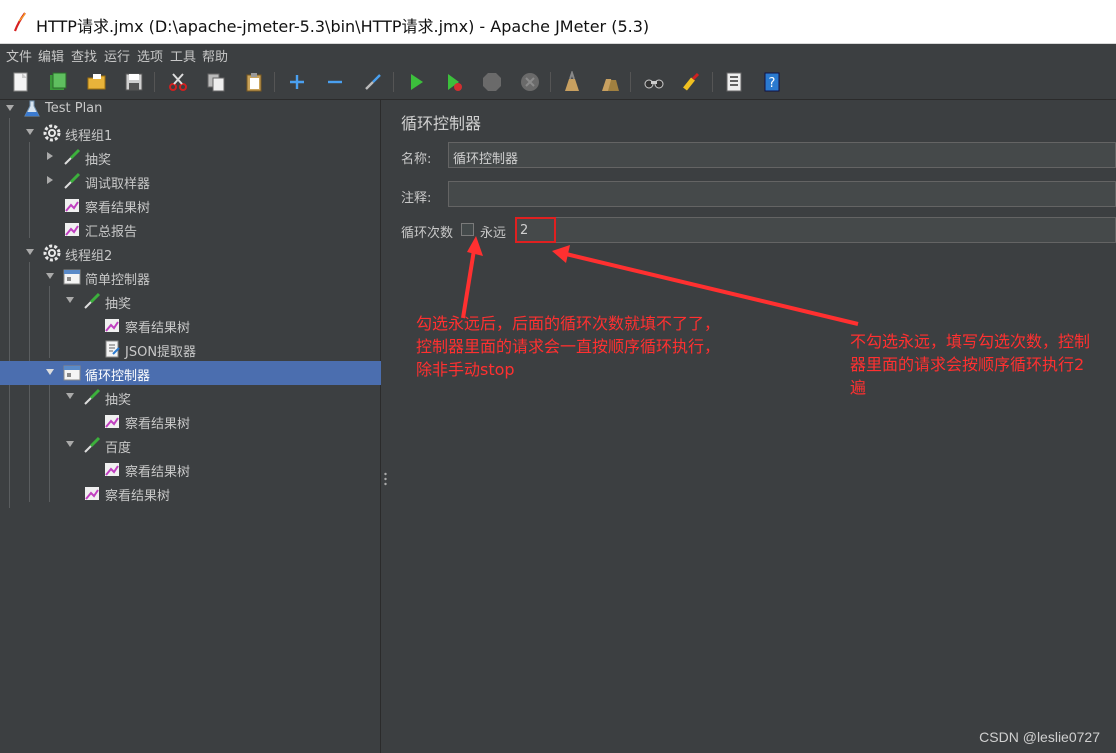  Describe the element at coordinates (190, 109) in the screenshot. I see `tree-node-test-plan: Test Plan` at that location.